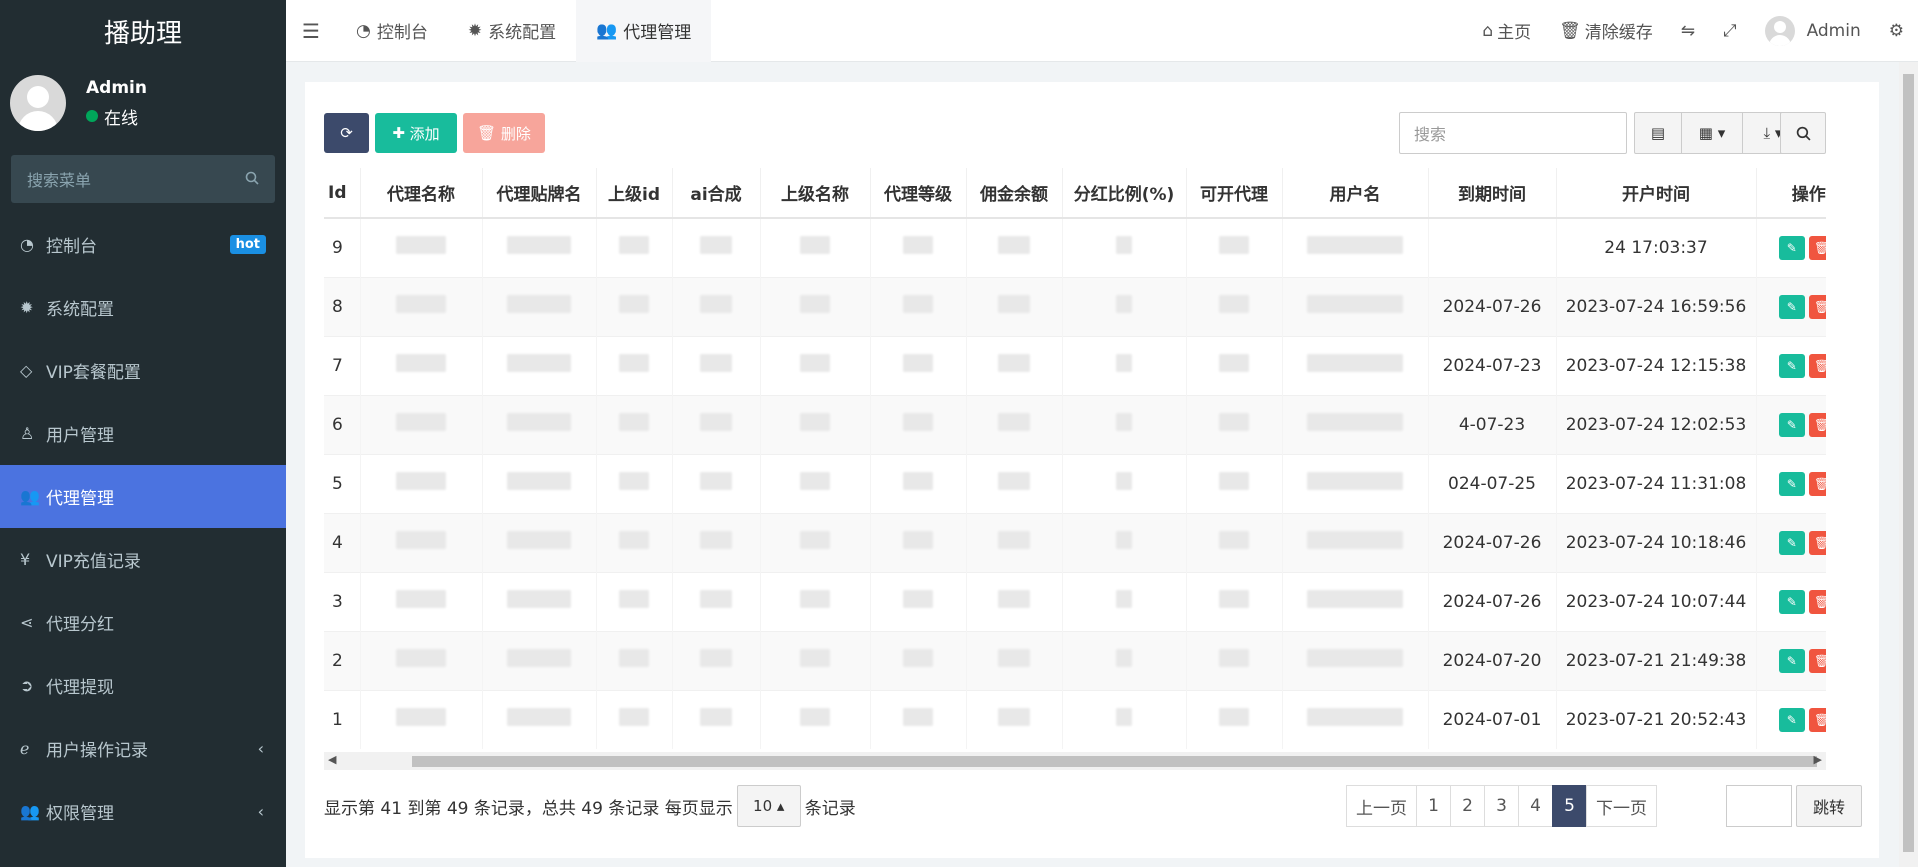  I want to click on refresh-button: ⟳, so click(346, 133).